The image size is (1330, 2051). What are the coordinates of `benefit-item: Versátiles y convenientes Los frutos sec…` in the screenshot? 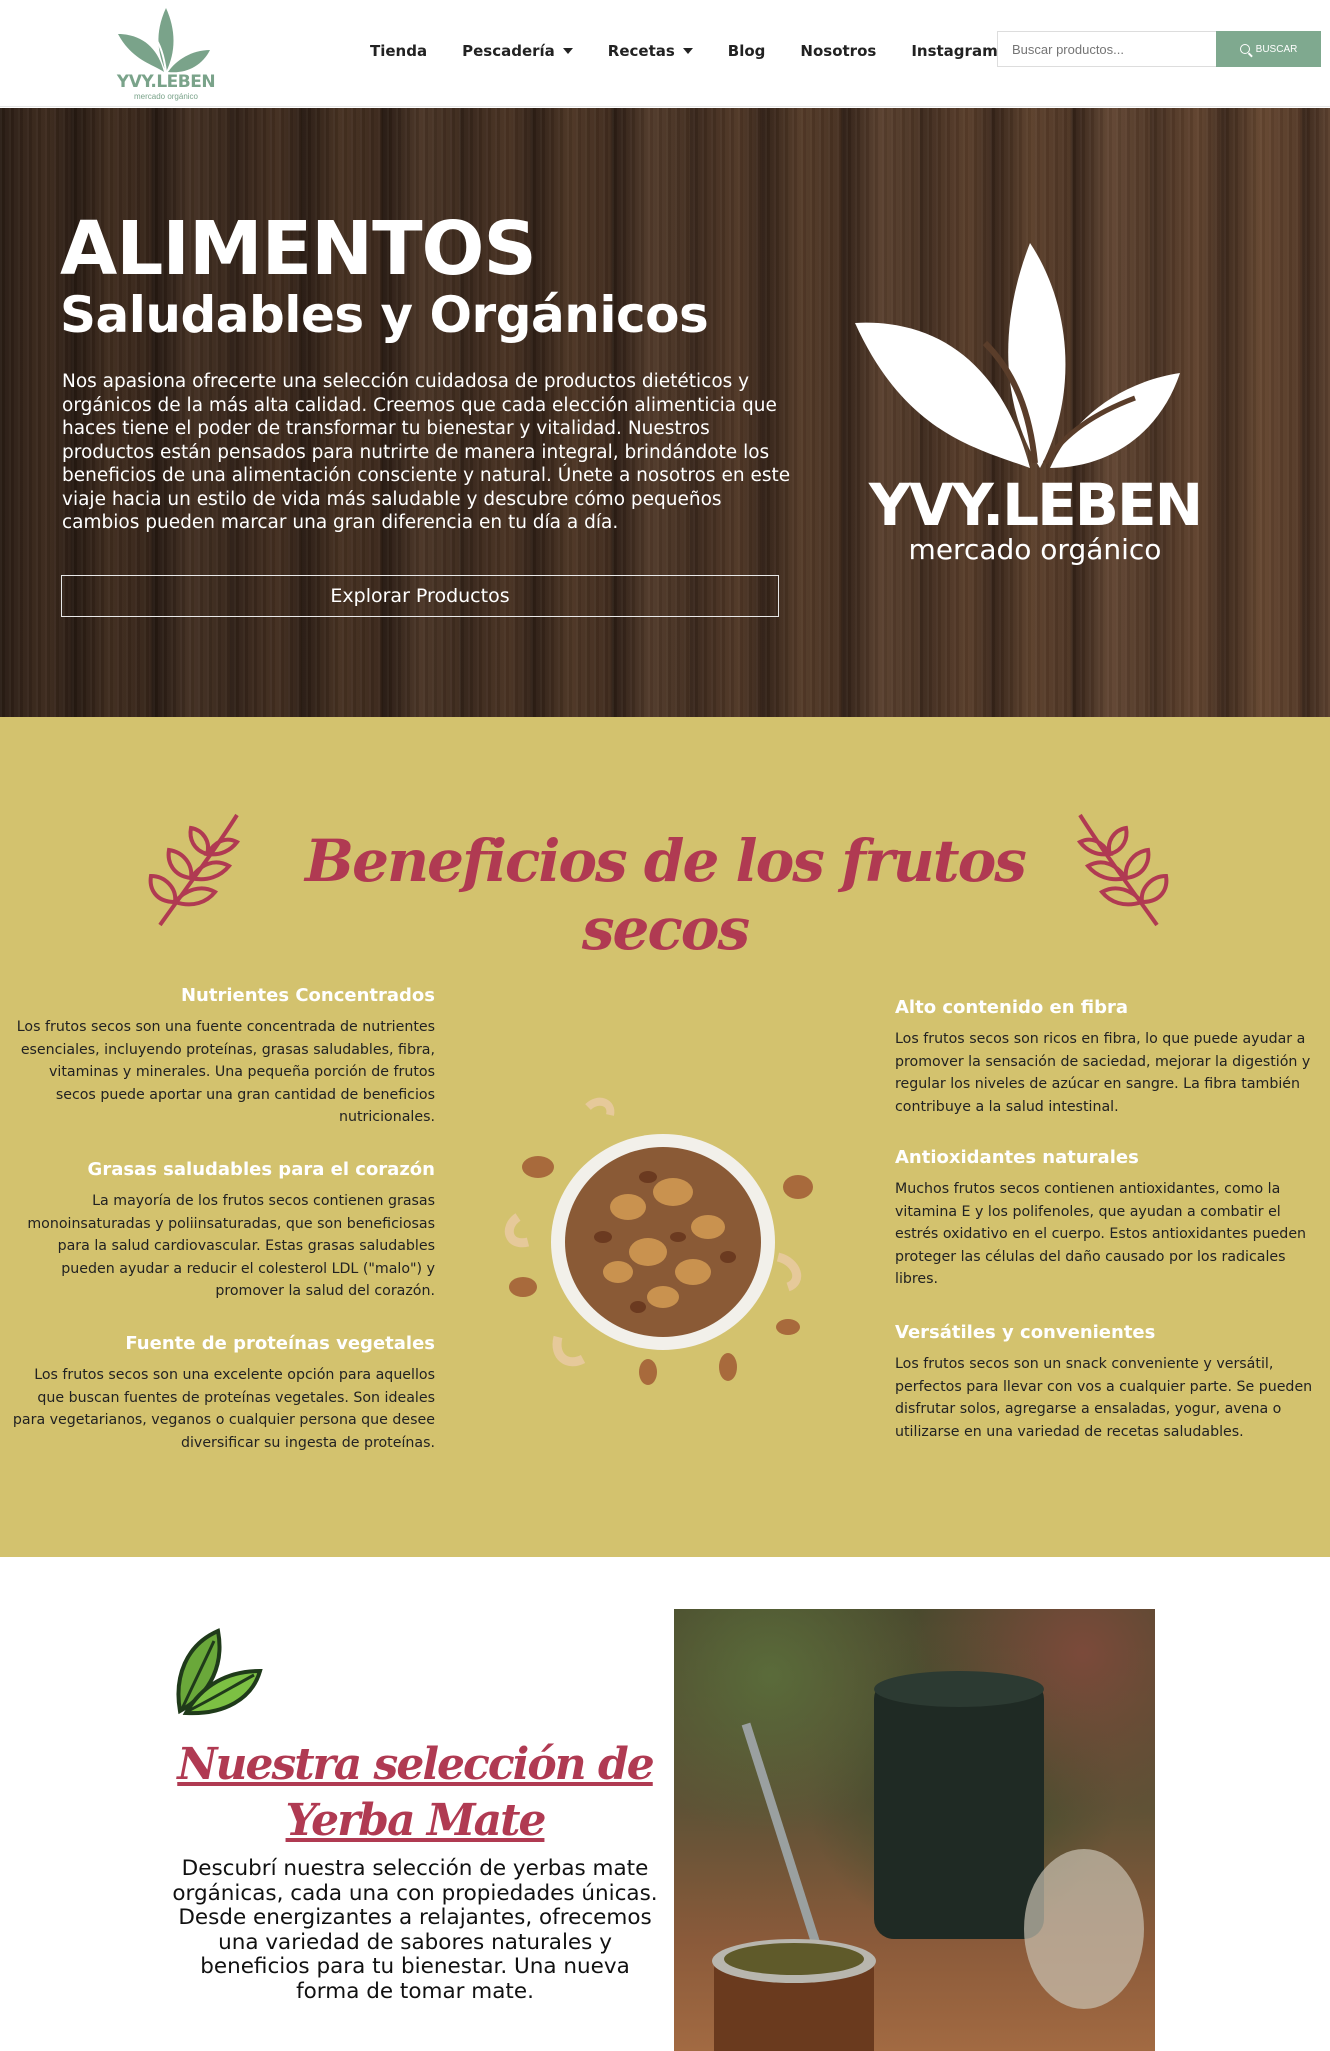 It's located at (1110, 1382).